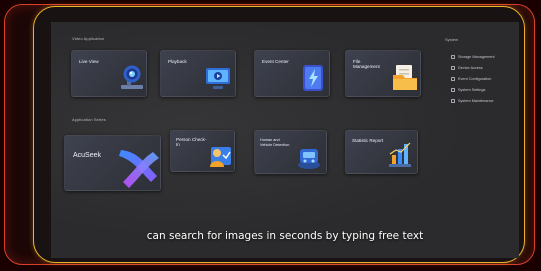 The image size is (541, 271). What do you see at coordinates (87, 155) in the screenshot?
I see `tile-label: AcuSeek` at bounding box center [87, 155].